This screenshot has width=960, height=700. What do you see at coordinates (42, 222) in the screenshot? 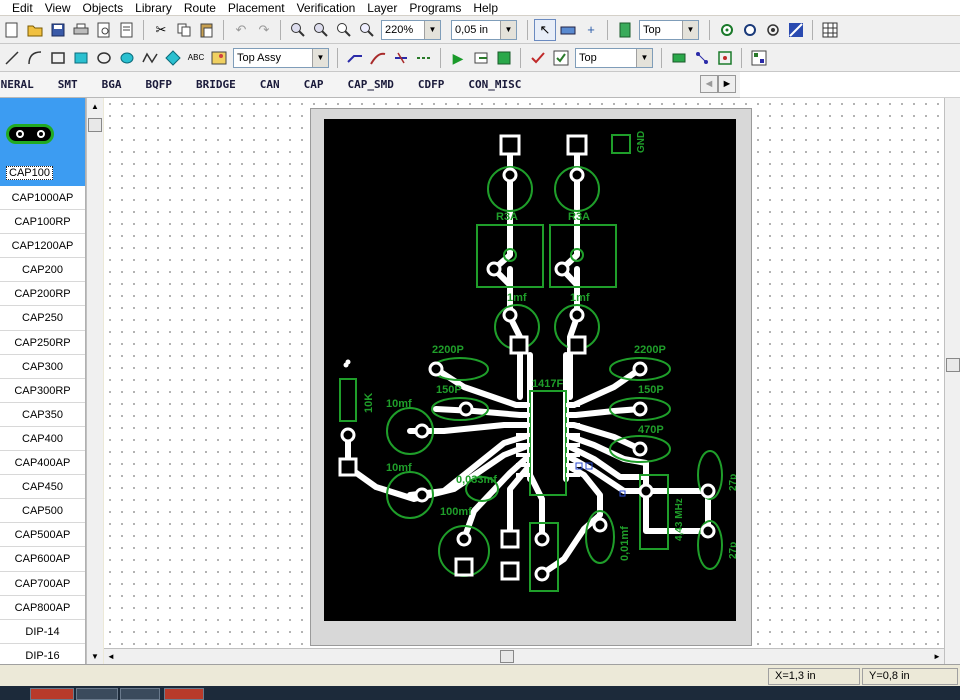
I see `list-item: CAP100RP` at bounding box center [42, 222].